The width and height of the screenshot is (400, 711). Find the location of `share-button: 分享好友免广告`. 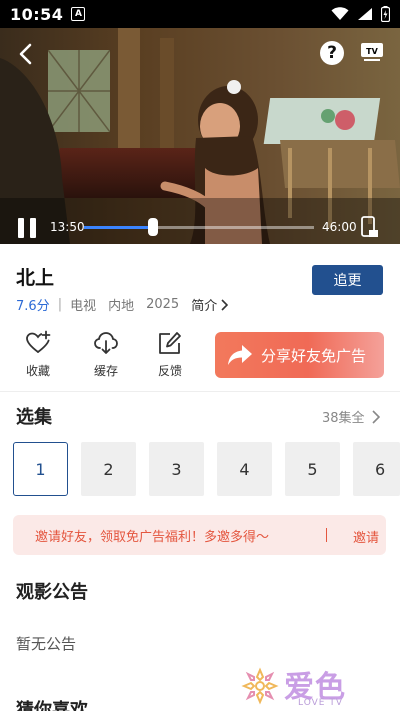

share-button: 分享好友免广告 is located at coordinates (299, 355).